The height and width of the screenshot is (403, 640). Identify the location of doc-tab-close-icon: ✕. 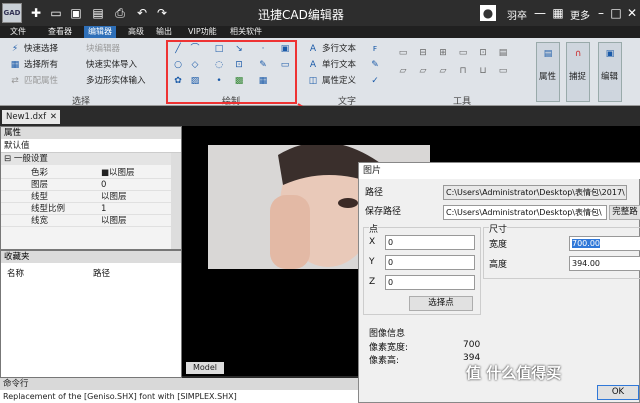
(53, 117).